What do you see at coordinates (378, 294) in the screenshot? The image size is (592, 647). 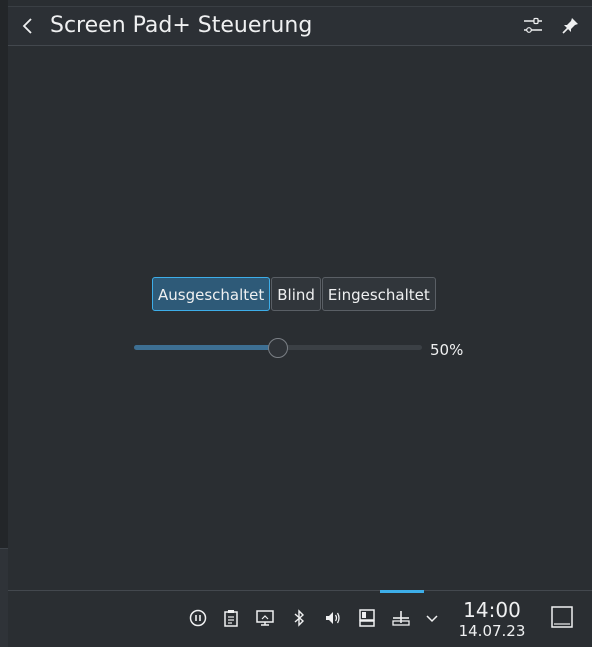 I see `mode-button-on: Eingeschaltet` at bounding box center [378, 294].